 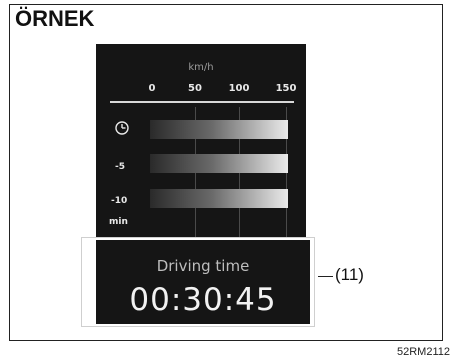 I want to click on driving-time-display: Driving time 00:30:45, so click(x=203, y=282).